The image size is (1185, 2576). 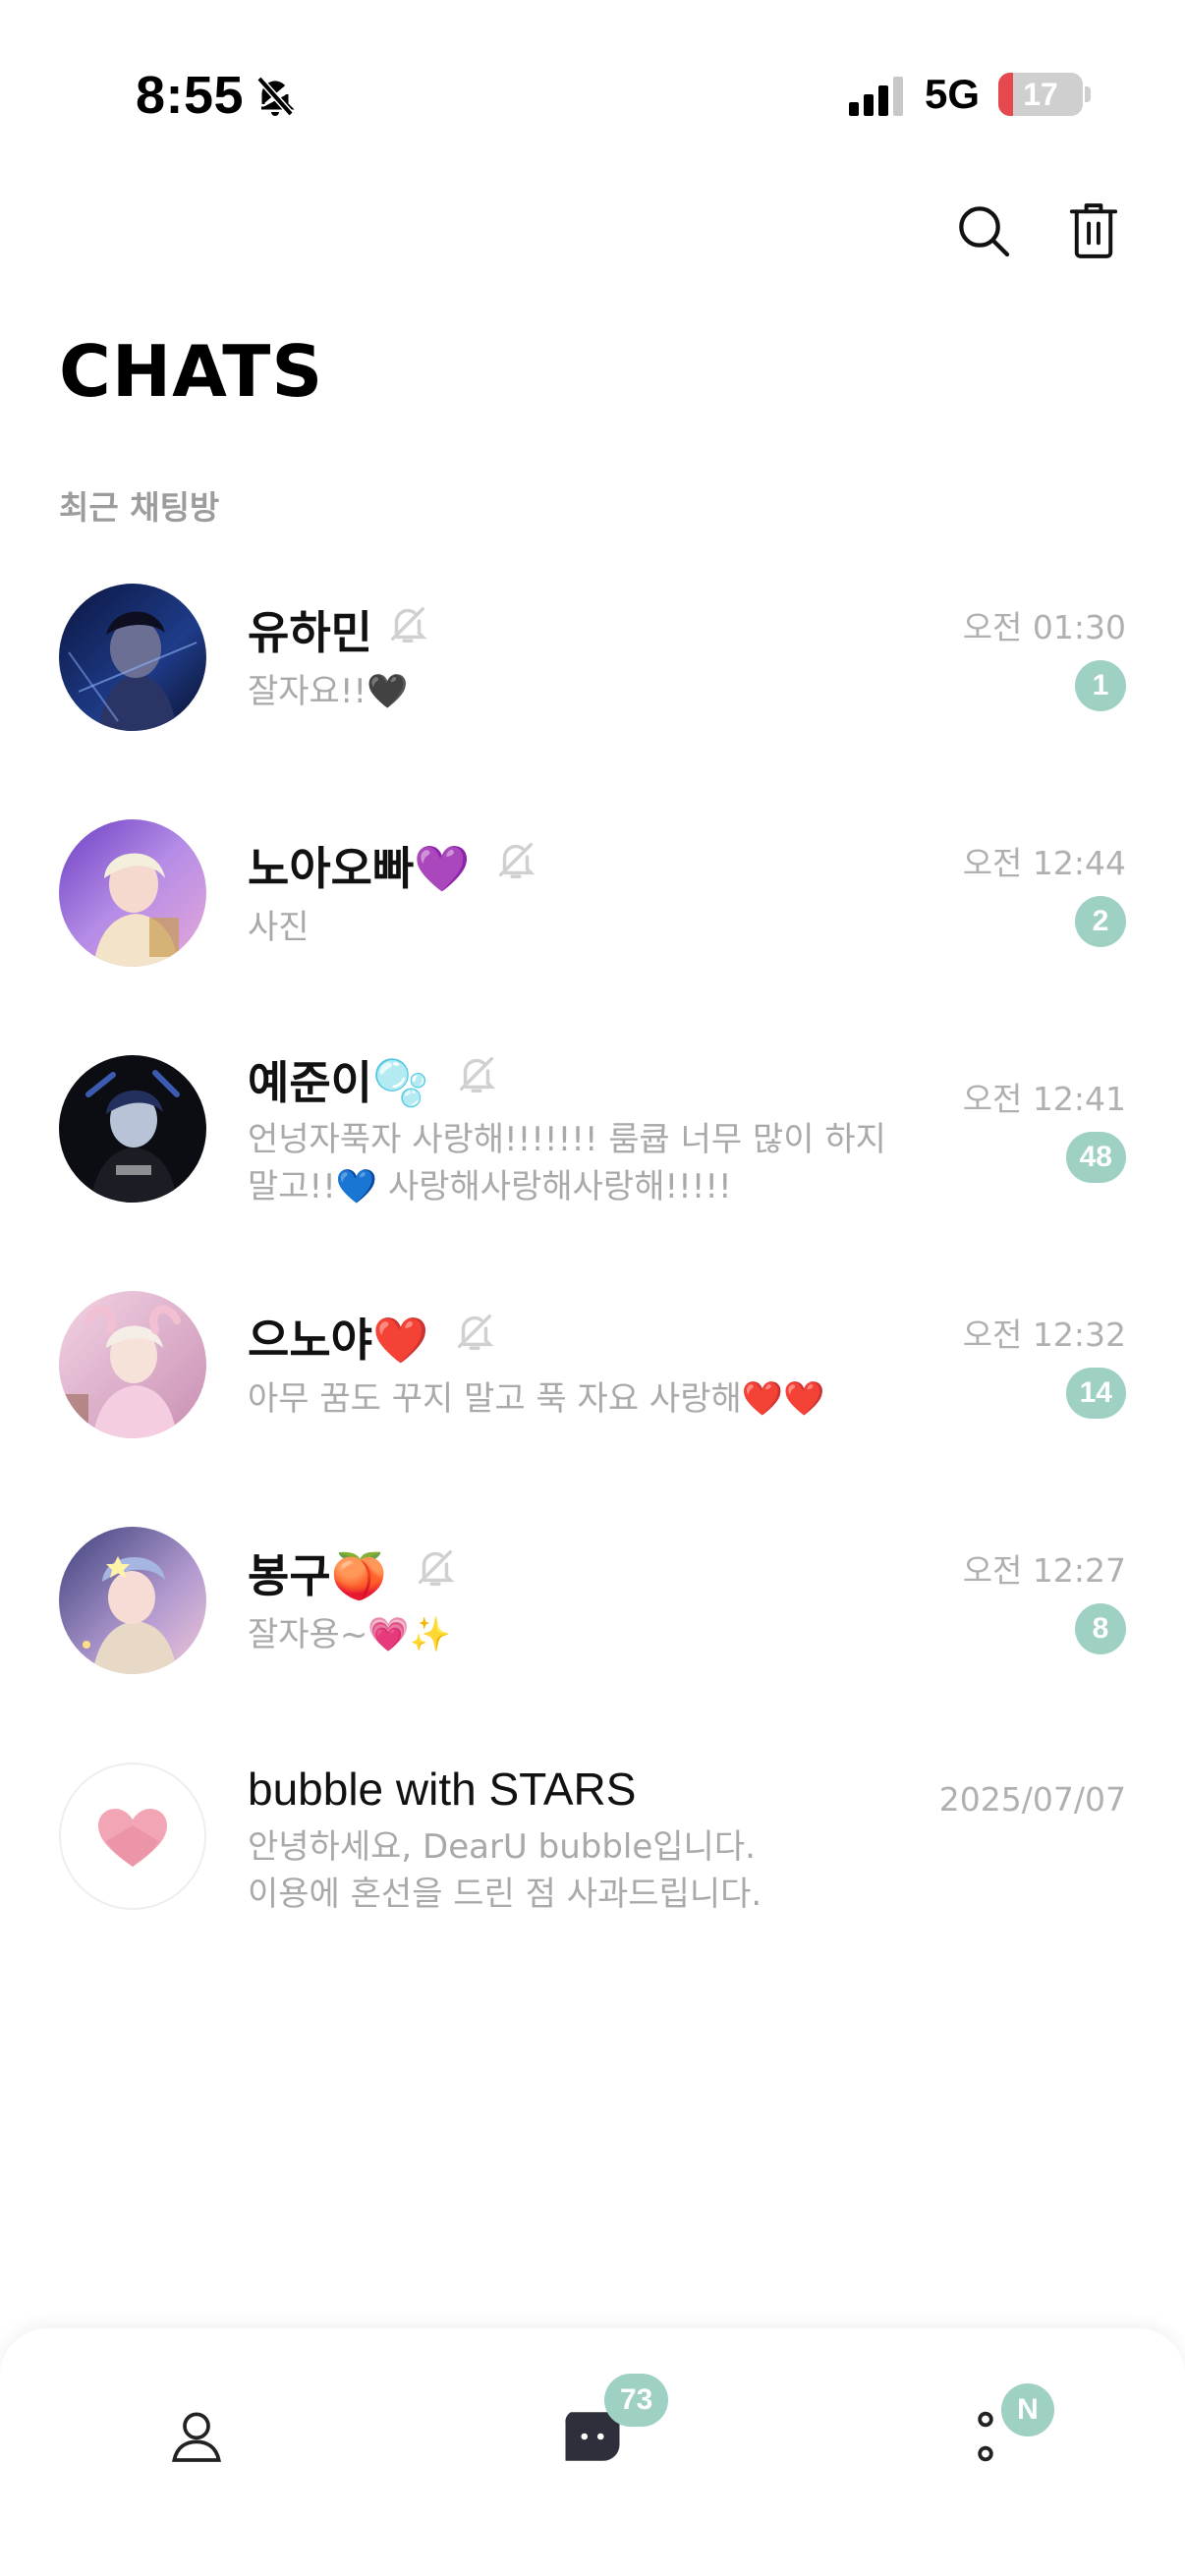 I want to click on chats-badge: 73, so click(x=637, y=2400).